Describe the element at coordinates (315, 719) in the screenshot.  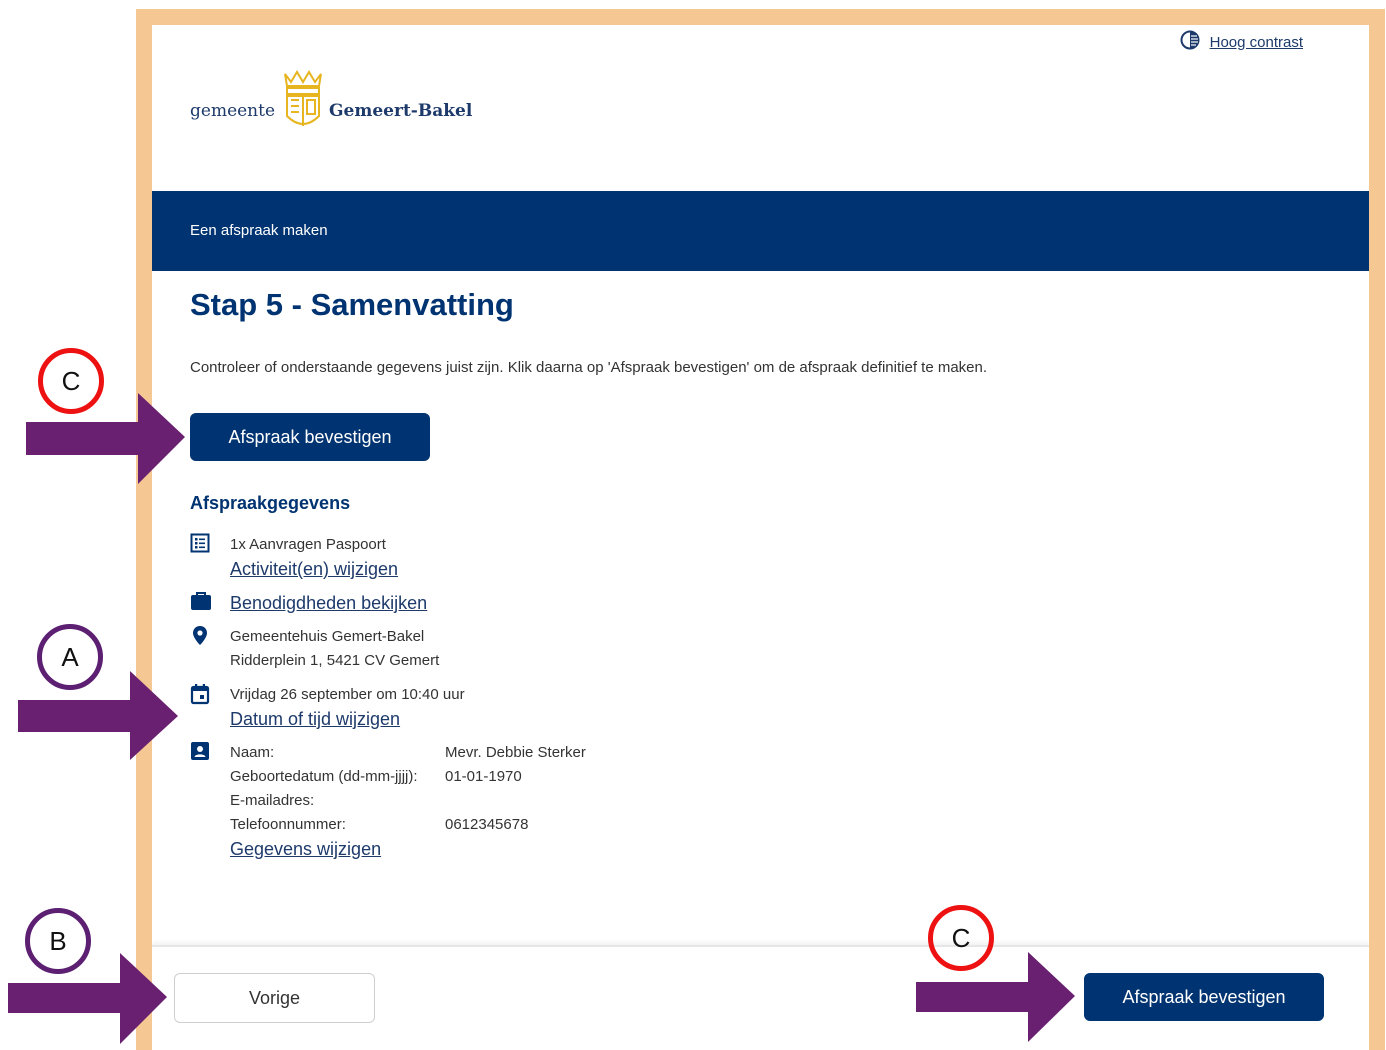
I see `change-datetime-link: Datum of tijd wijzigen` at that location.